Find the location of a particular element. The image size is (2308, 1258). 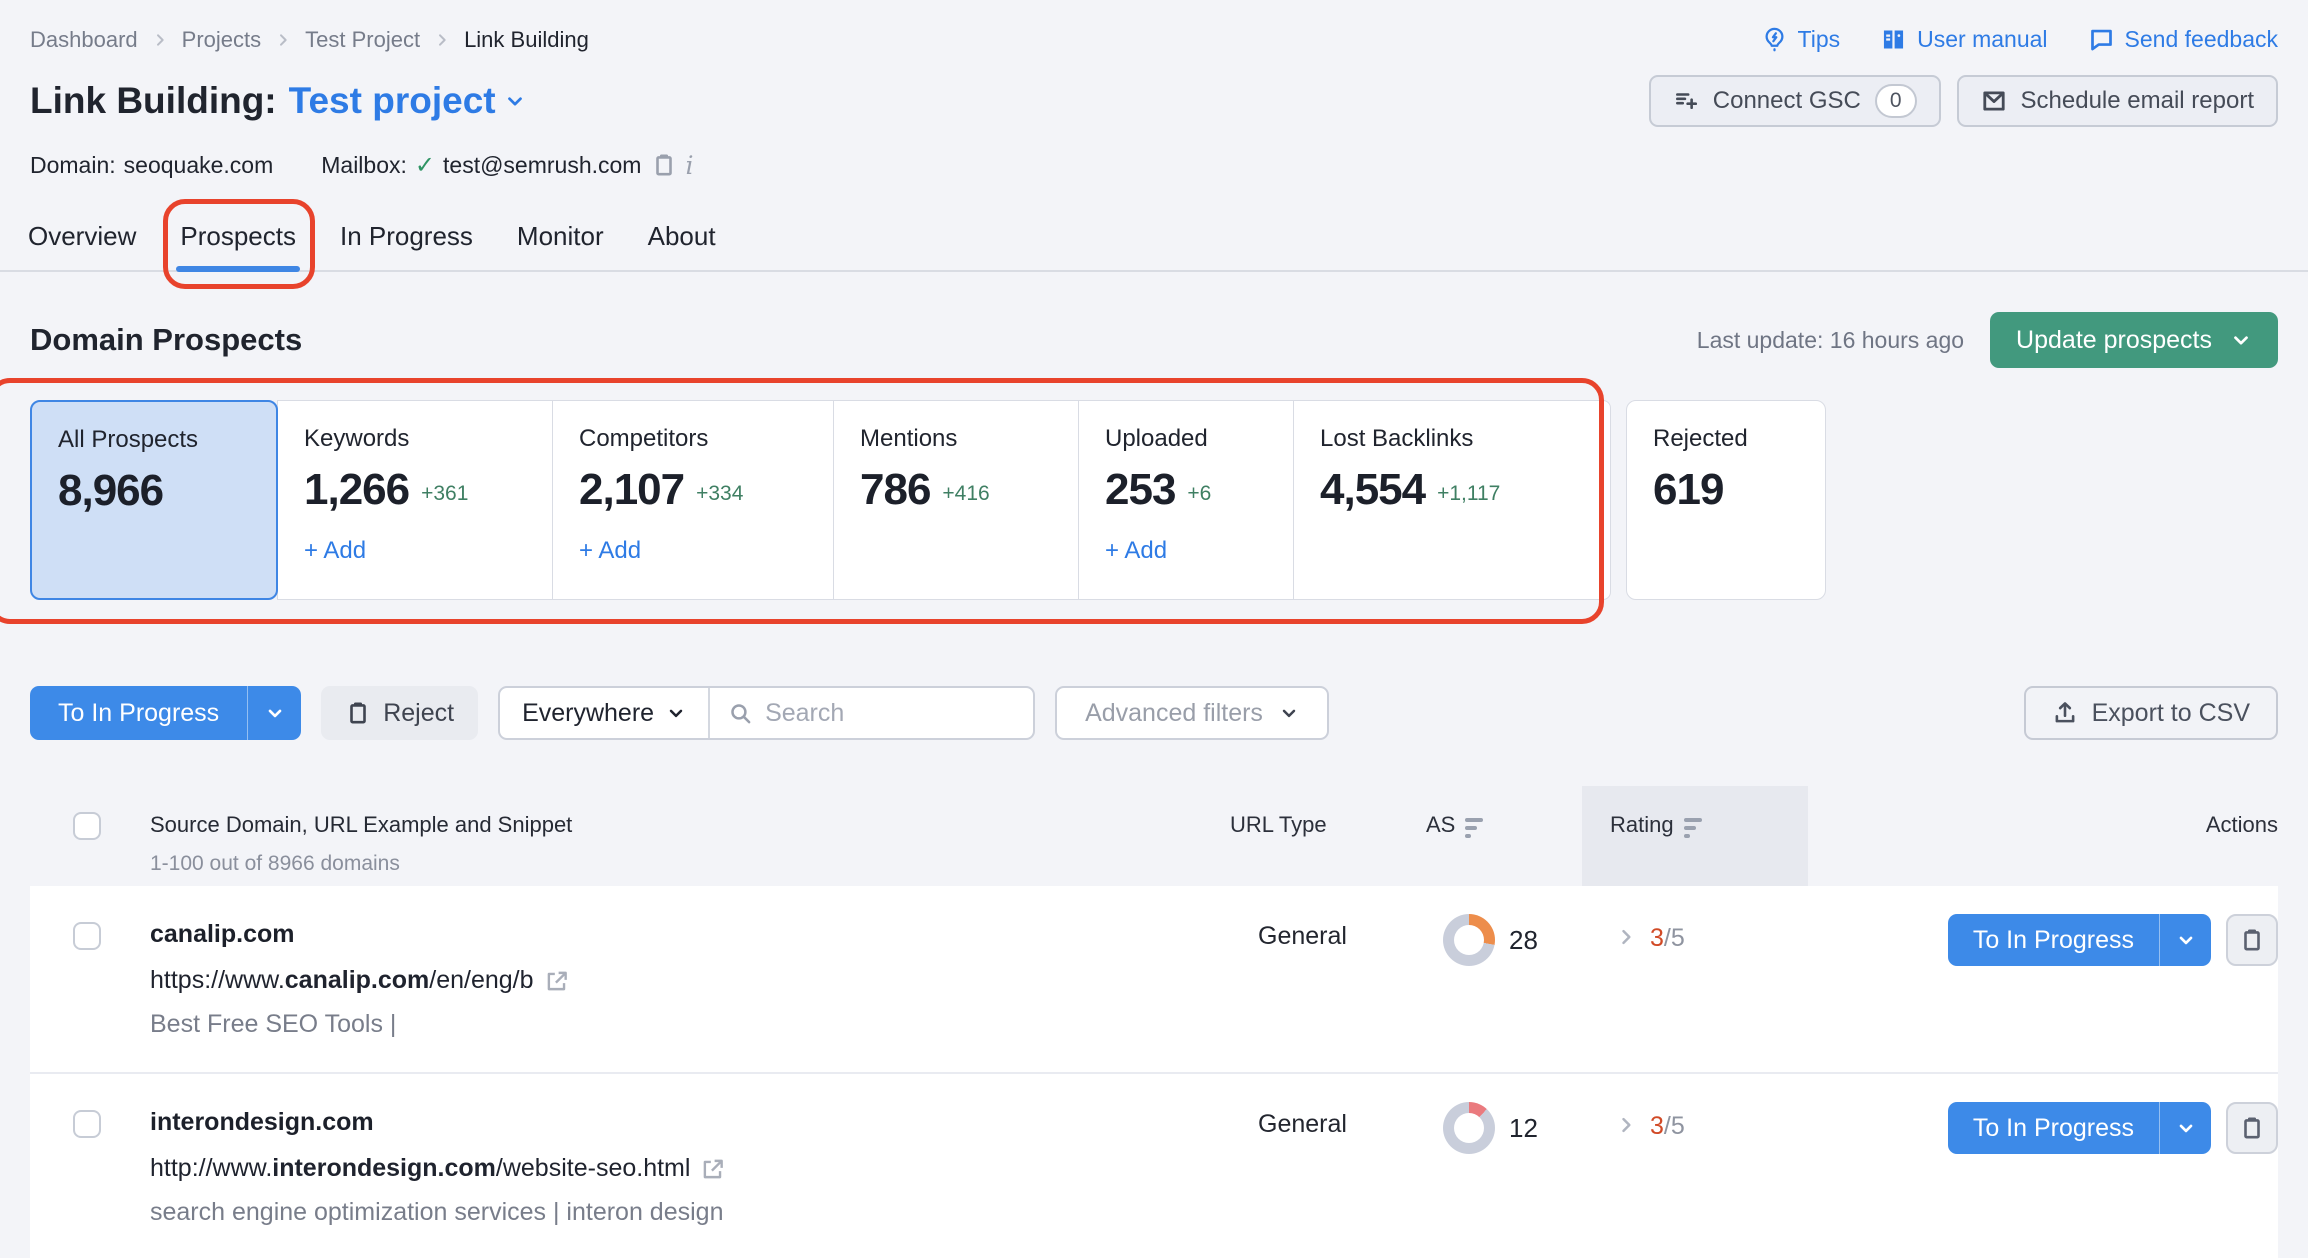

card-lost-backlinks: Lost Backlinks 4,554 +1,117 is located at coordinates (1452, 500).